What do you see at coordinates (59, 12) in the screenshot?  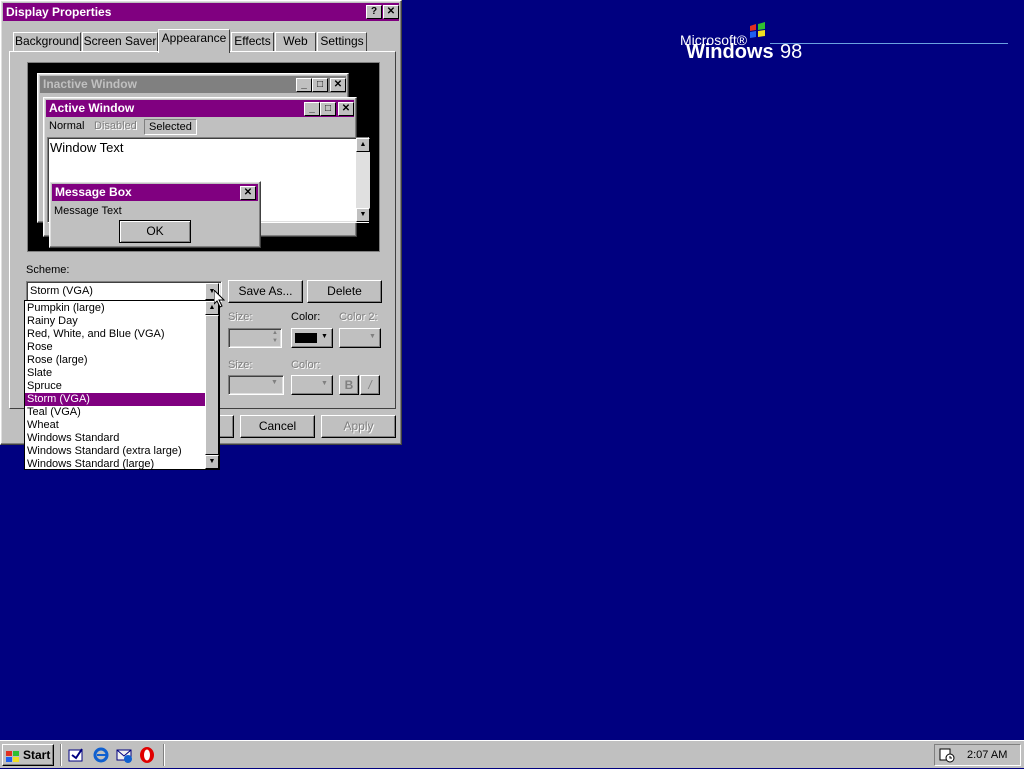 I see `dialog-title: Display Properties` at bounding box center [59, 12].